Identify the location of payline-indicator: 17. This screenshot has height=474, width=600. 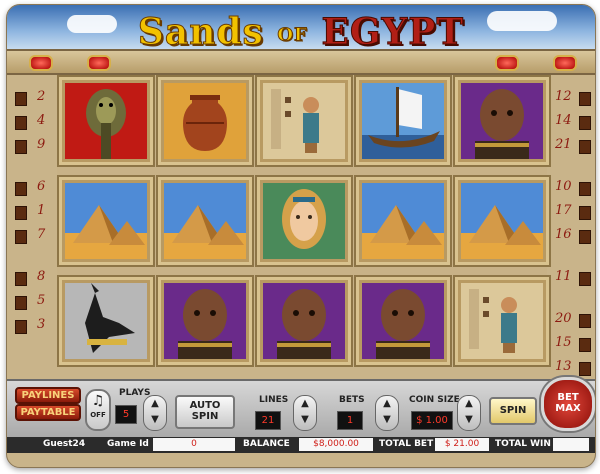
(571, 213).